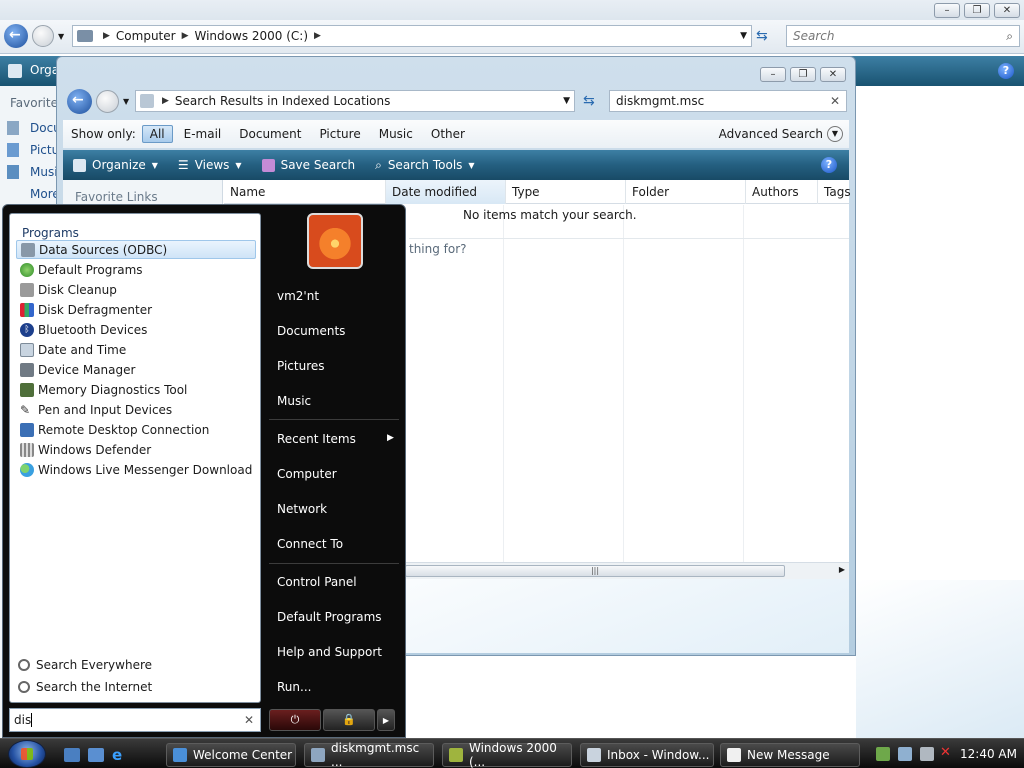 This screenshot has width=1024, height=768. I want to click on internet-explorer-icon: e, so click(120, 755).